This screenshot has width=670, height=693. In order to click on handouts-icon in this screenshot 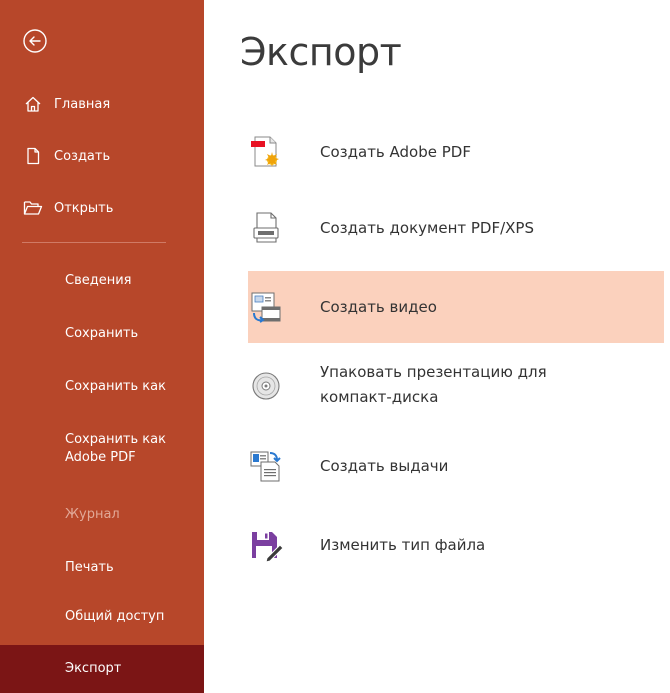, I will do `click(265, 466)`.